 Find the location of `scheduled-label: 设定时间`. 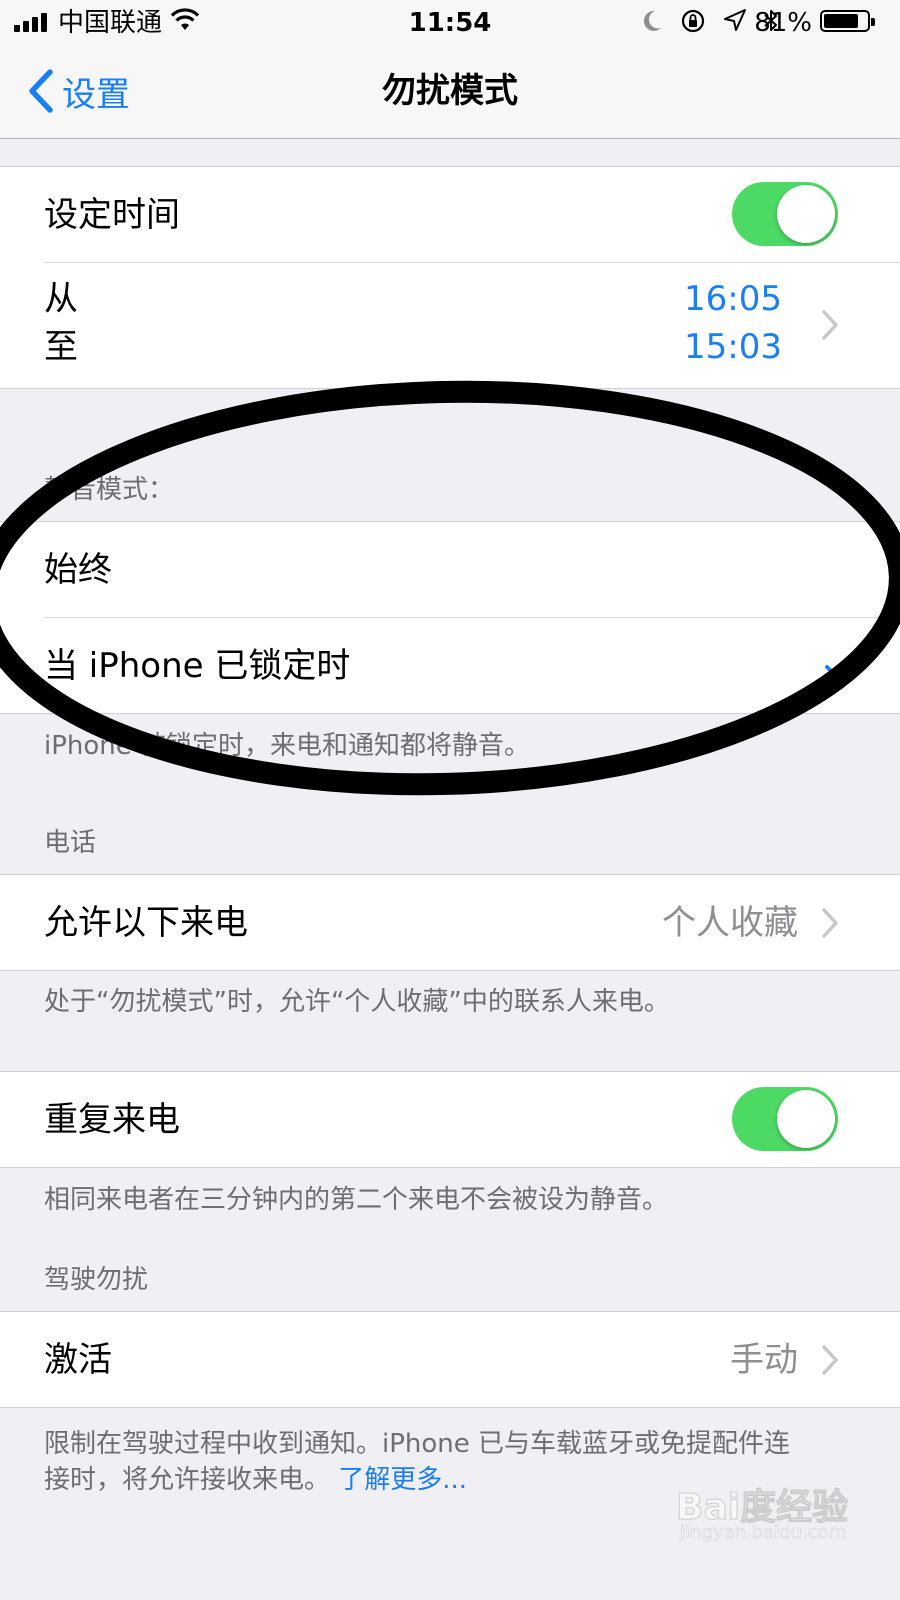

scheduled-label: 设定时间 is located at coordinates (112, 215).